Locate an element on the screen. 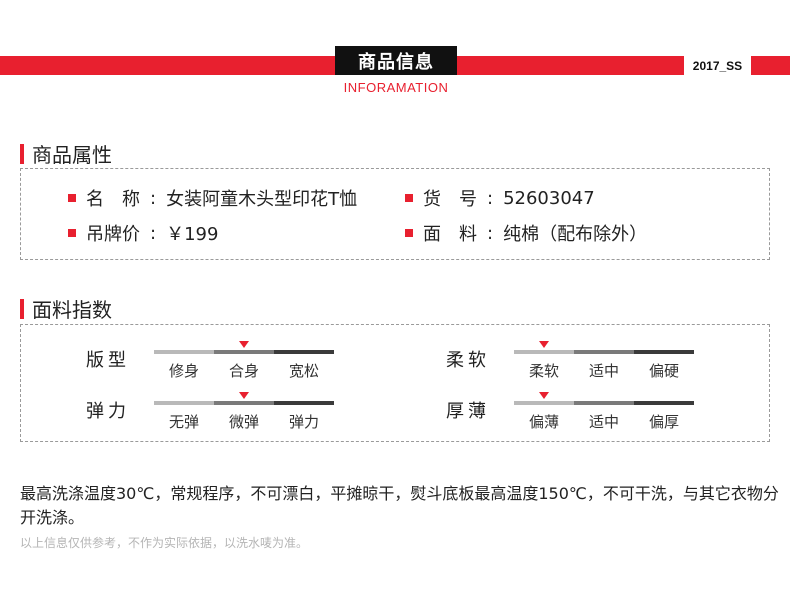 The height and width of the screenshot is (611, 790). attr-value: 52603047 is located at coordinates (549, 198).